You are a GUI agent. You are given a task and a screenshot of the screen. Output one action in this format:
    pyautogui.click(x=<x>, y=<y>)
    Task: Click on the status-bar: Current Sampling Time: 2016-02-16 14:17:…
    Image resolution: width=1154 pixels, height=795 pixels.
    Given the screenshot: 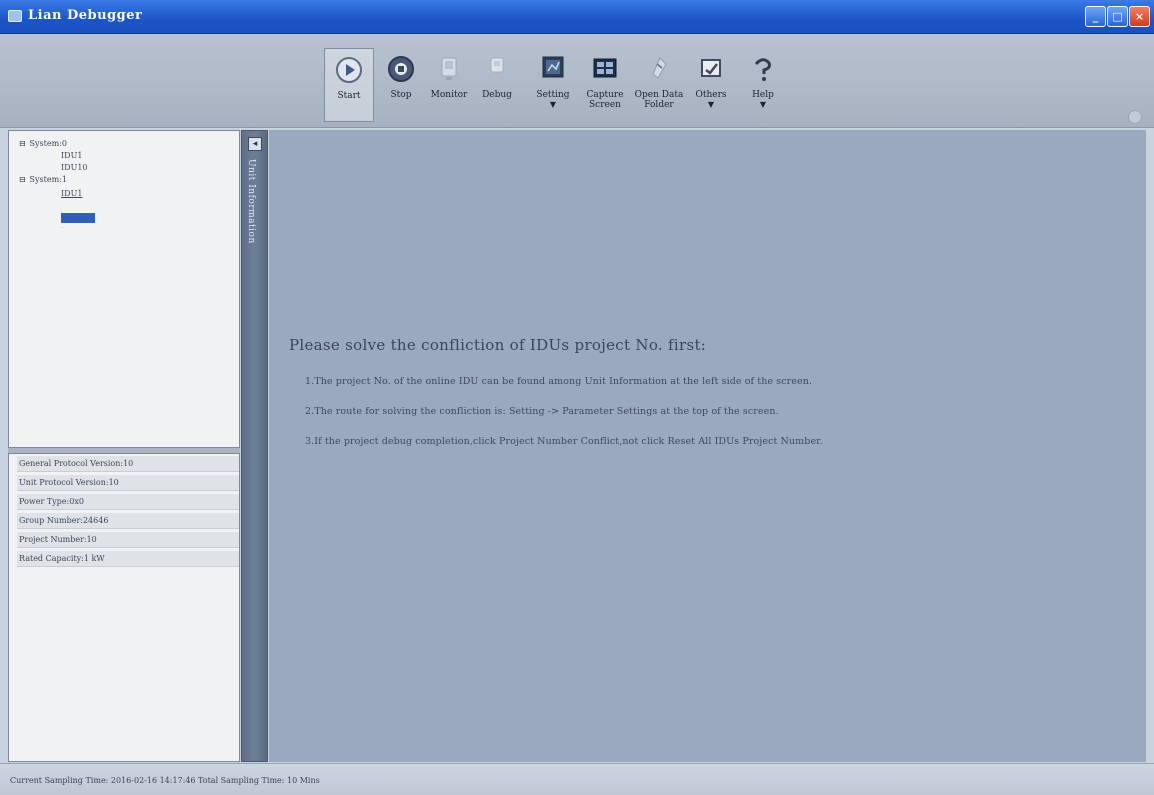 What is the action you would take?
    pyautogui.click(x=577, y=779)
    